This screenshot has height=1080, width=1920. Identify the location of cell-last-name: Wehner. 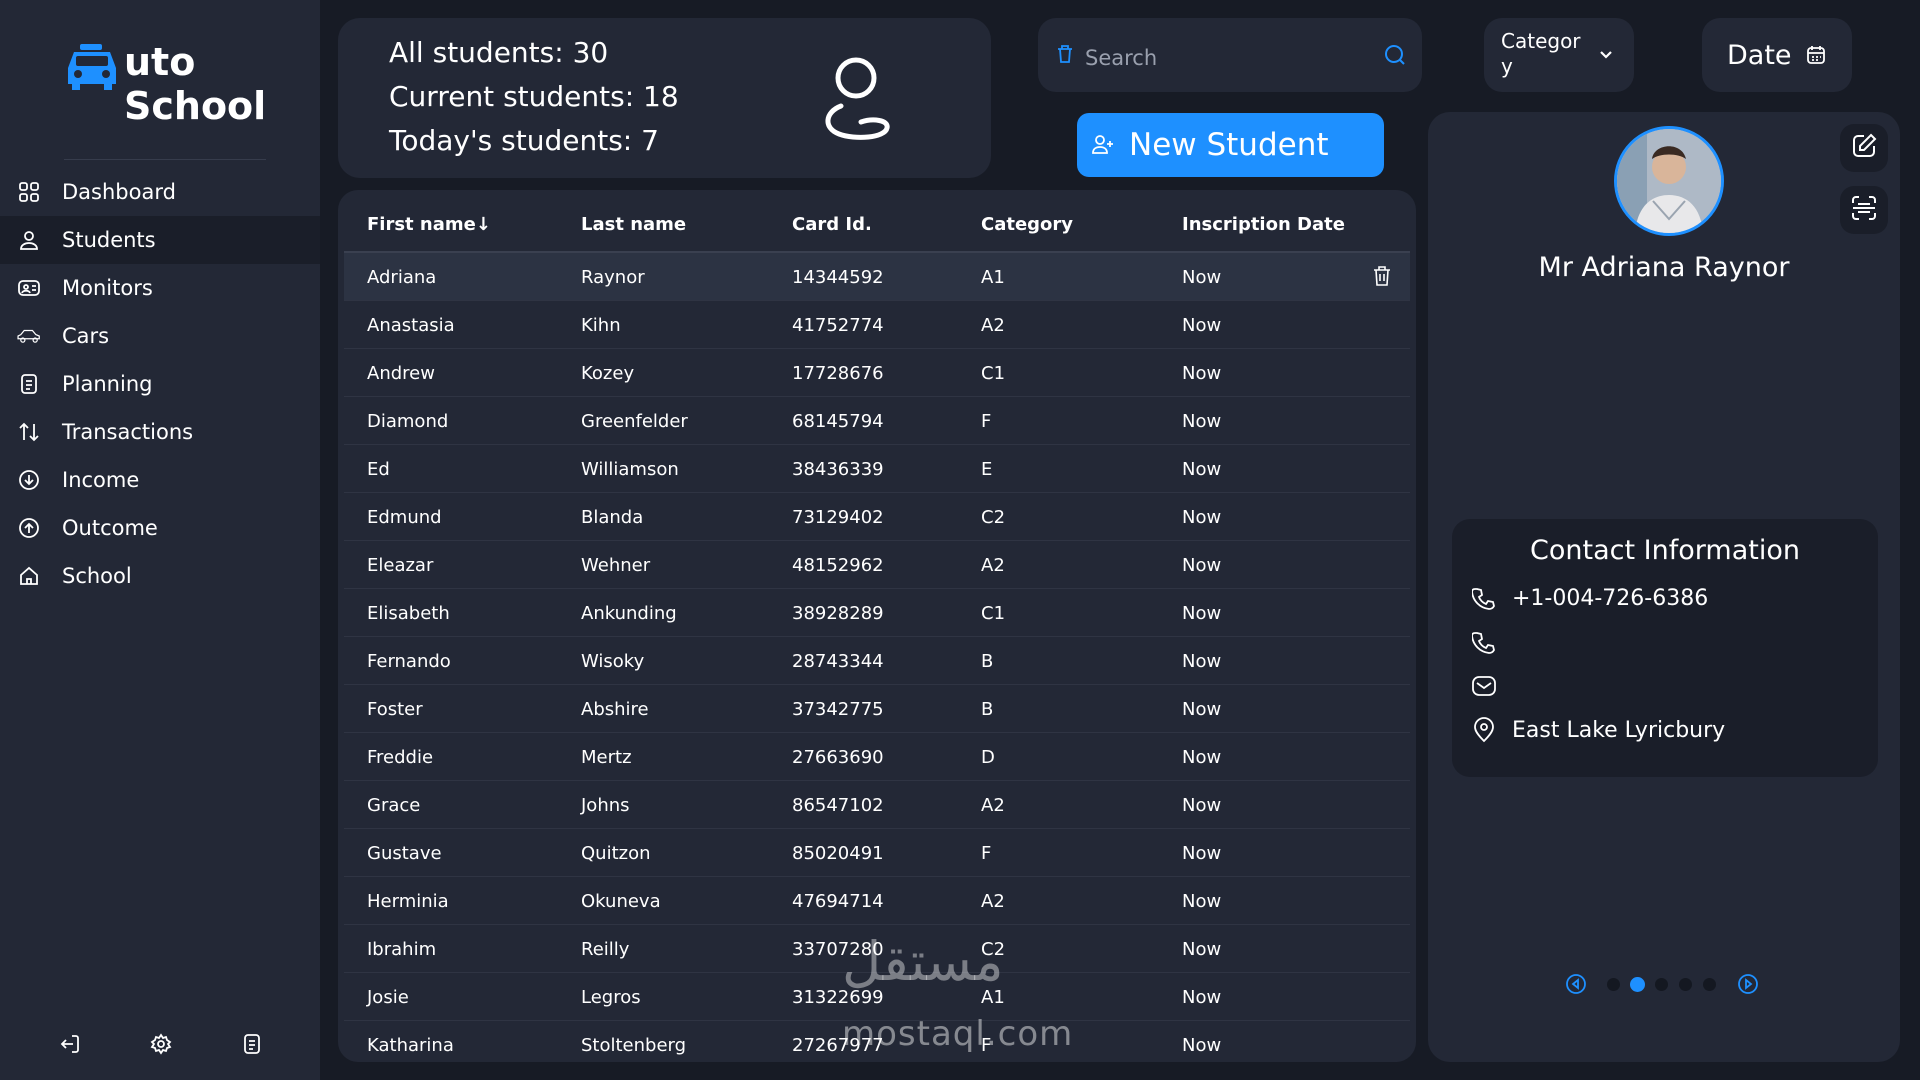
(616, 565).